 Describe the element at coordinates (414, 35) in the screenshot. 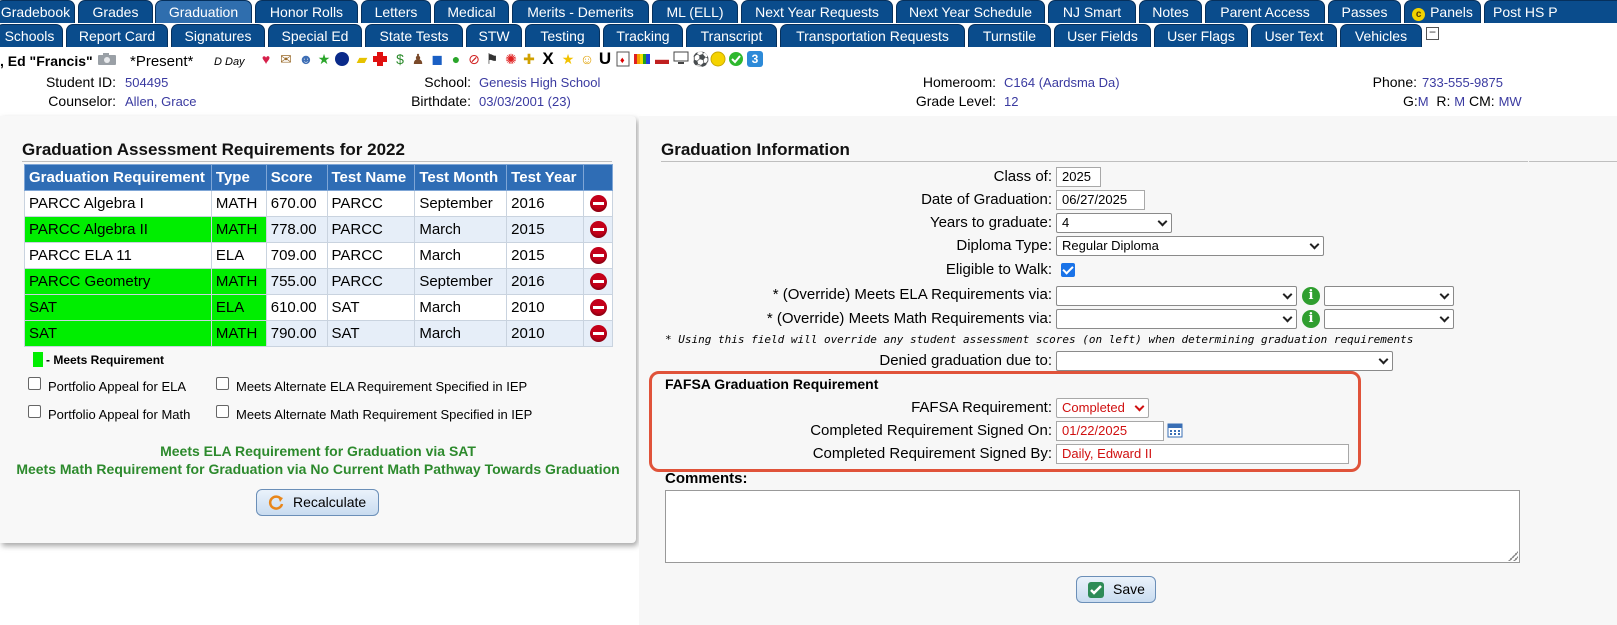

I see `tab-state-tests: State Tests` at that location.